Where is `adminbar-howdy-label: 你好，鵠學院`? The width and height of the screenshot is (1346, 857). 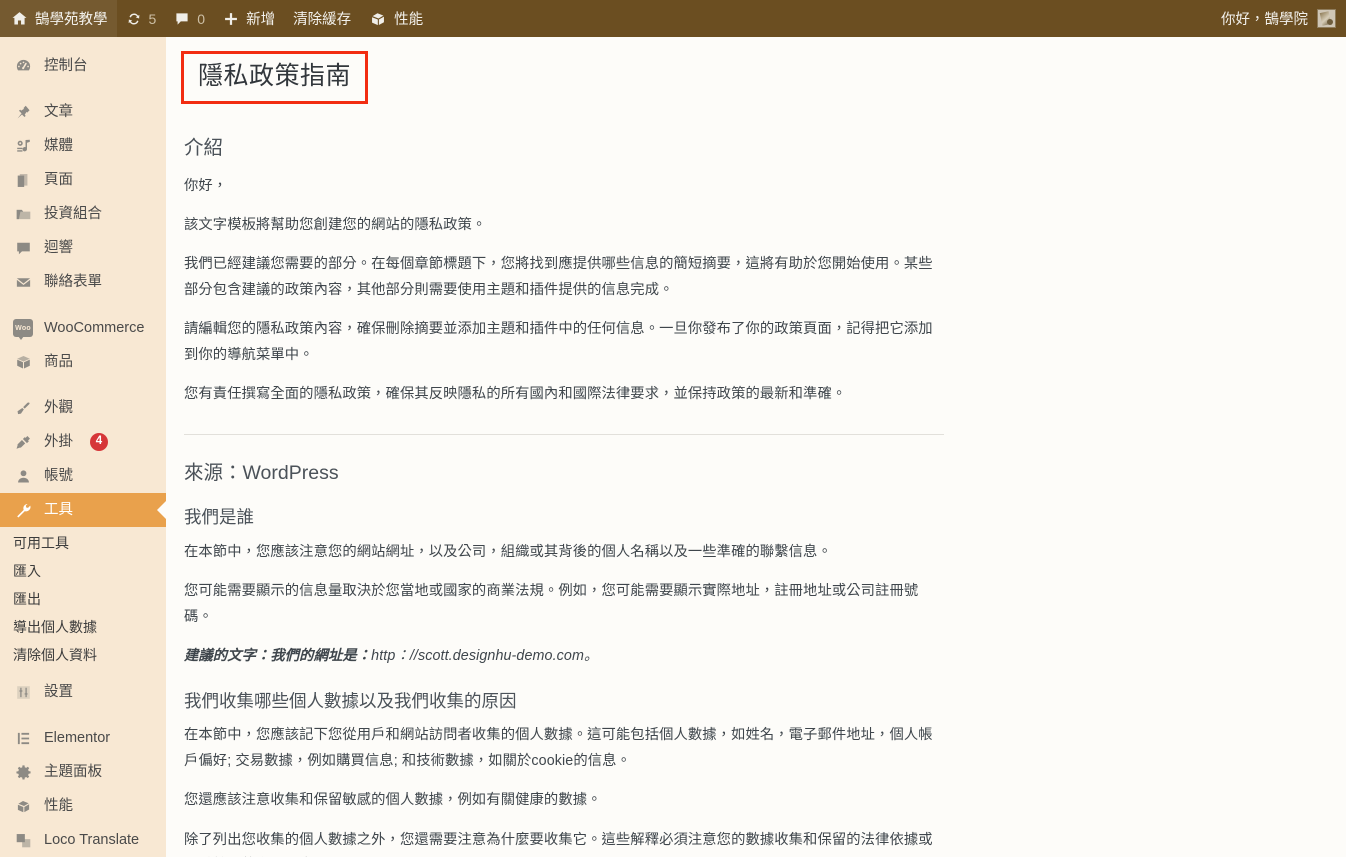 adminbar-howdy-label: 你好，鵠學院 is located at coordinates (1264, 20).